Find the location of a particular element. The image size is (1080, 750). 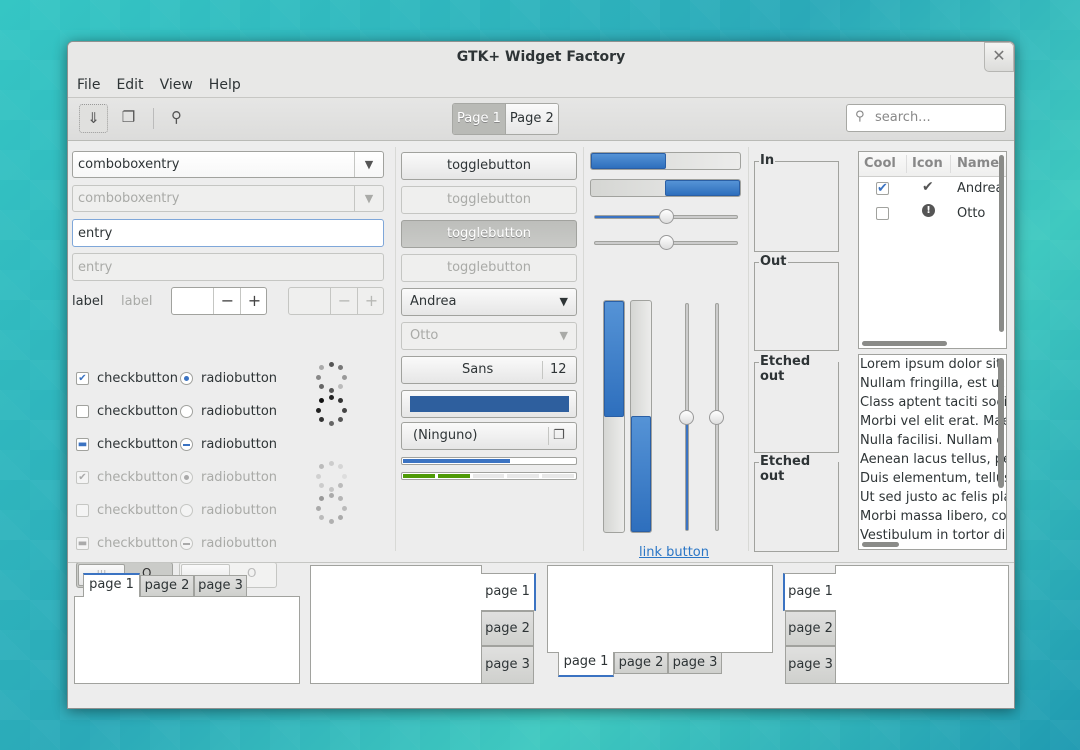

file-chooser-button: (Ninguno) ❐ is located at coordinates (489, 436).